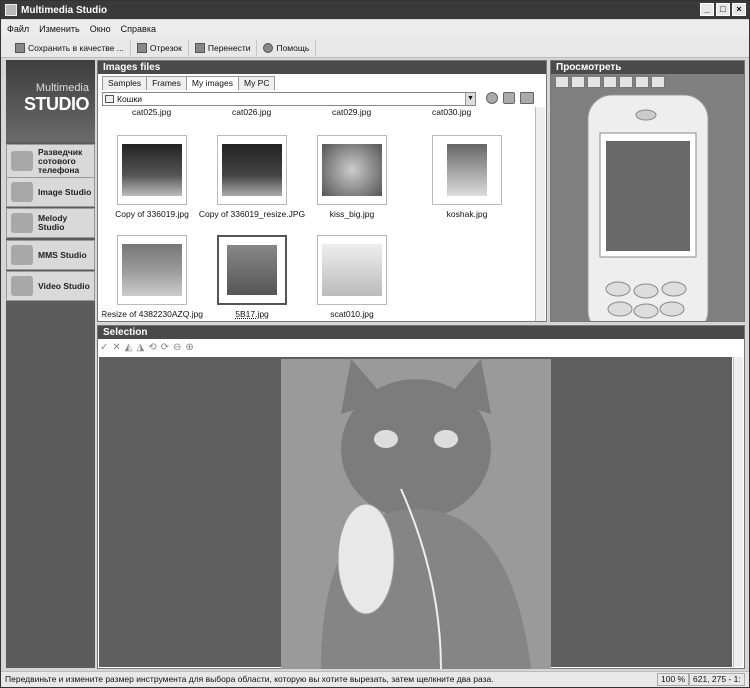 The image size is (750, 688). What do you see at coordinates (352, 214) in the screenshot?
I see `thumbnail-caption: kiss_big.jpg` at bounding box center [352, 214].